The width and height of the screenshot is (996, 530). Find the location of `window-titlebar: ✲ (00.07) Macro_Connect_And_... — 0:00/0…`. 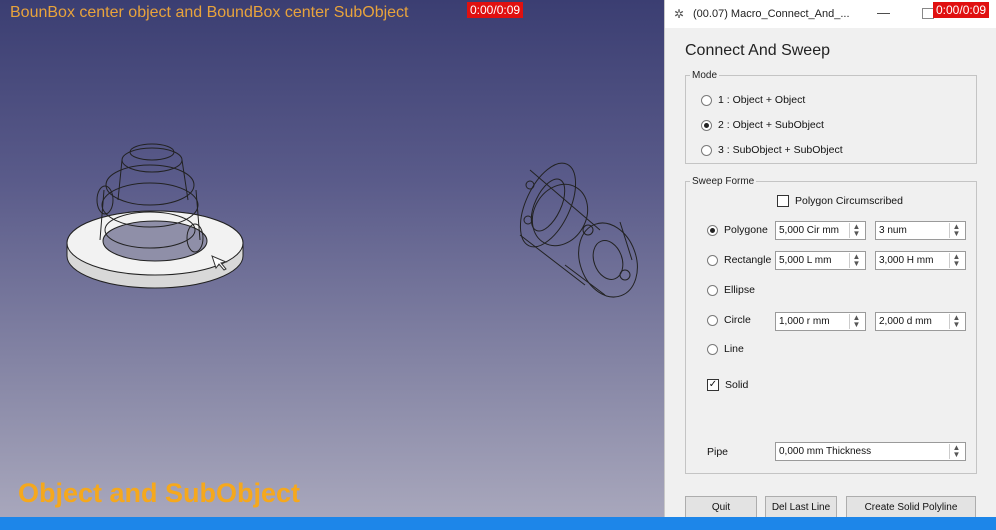

window-titlebar: ✲ (00.07) Macro_Connect_And_... — 0:00/0… is located at coordinates (830, 14).